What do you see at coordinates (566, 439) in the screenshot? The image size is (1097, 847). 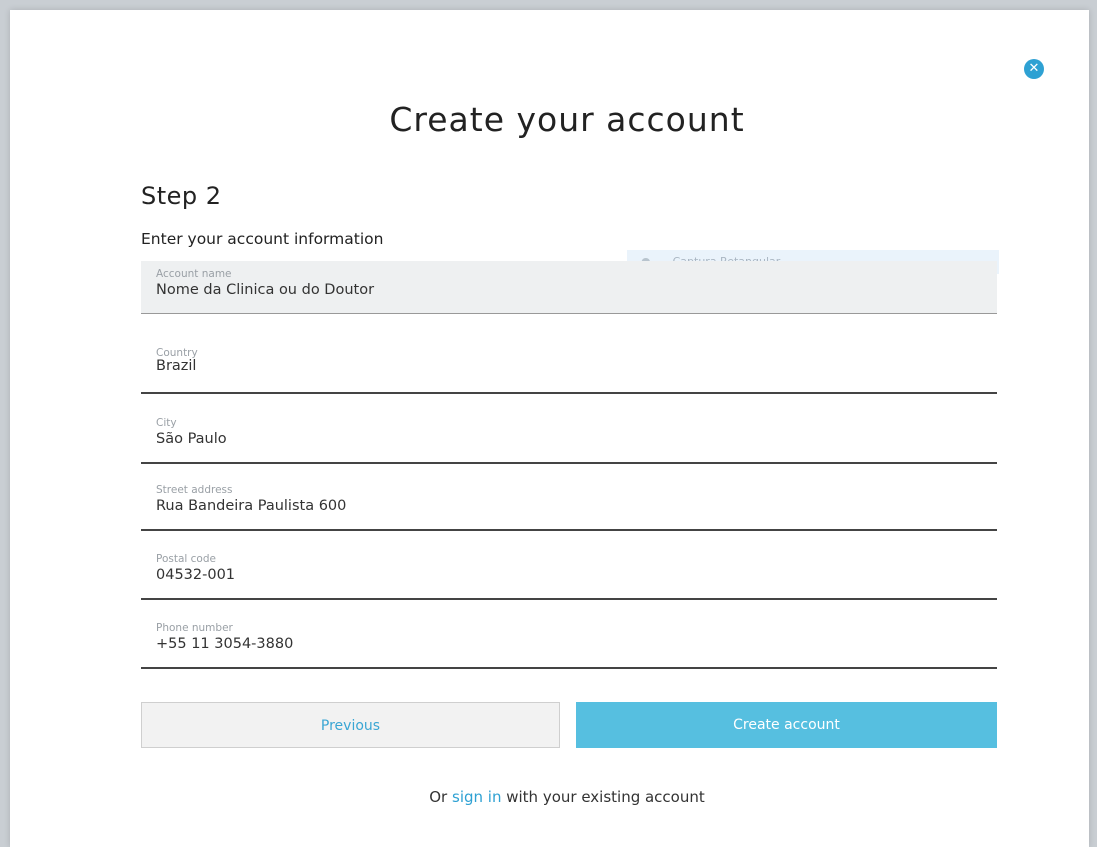 I see `city-input` at bounding box center [566, 439].